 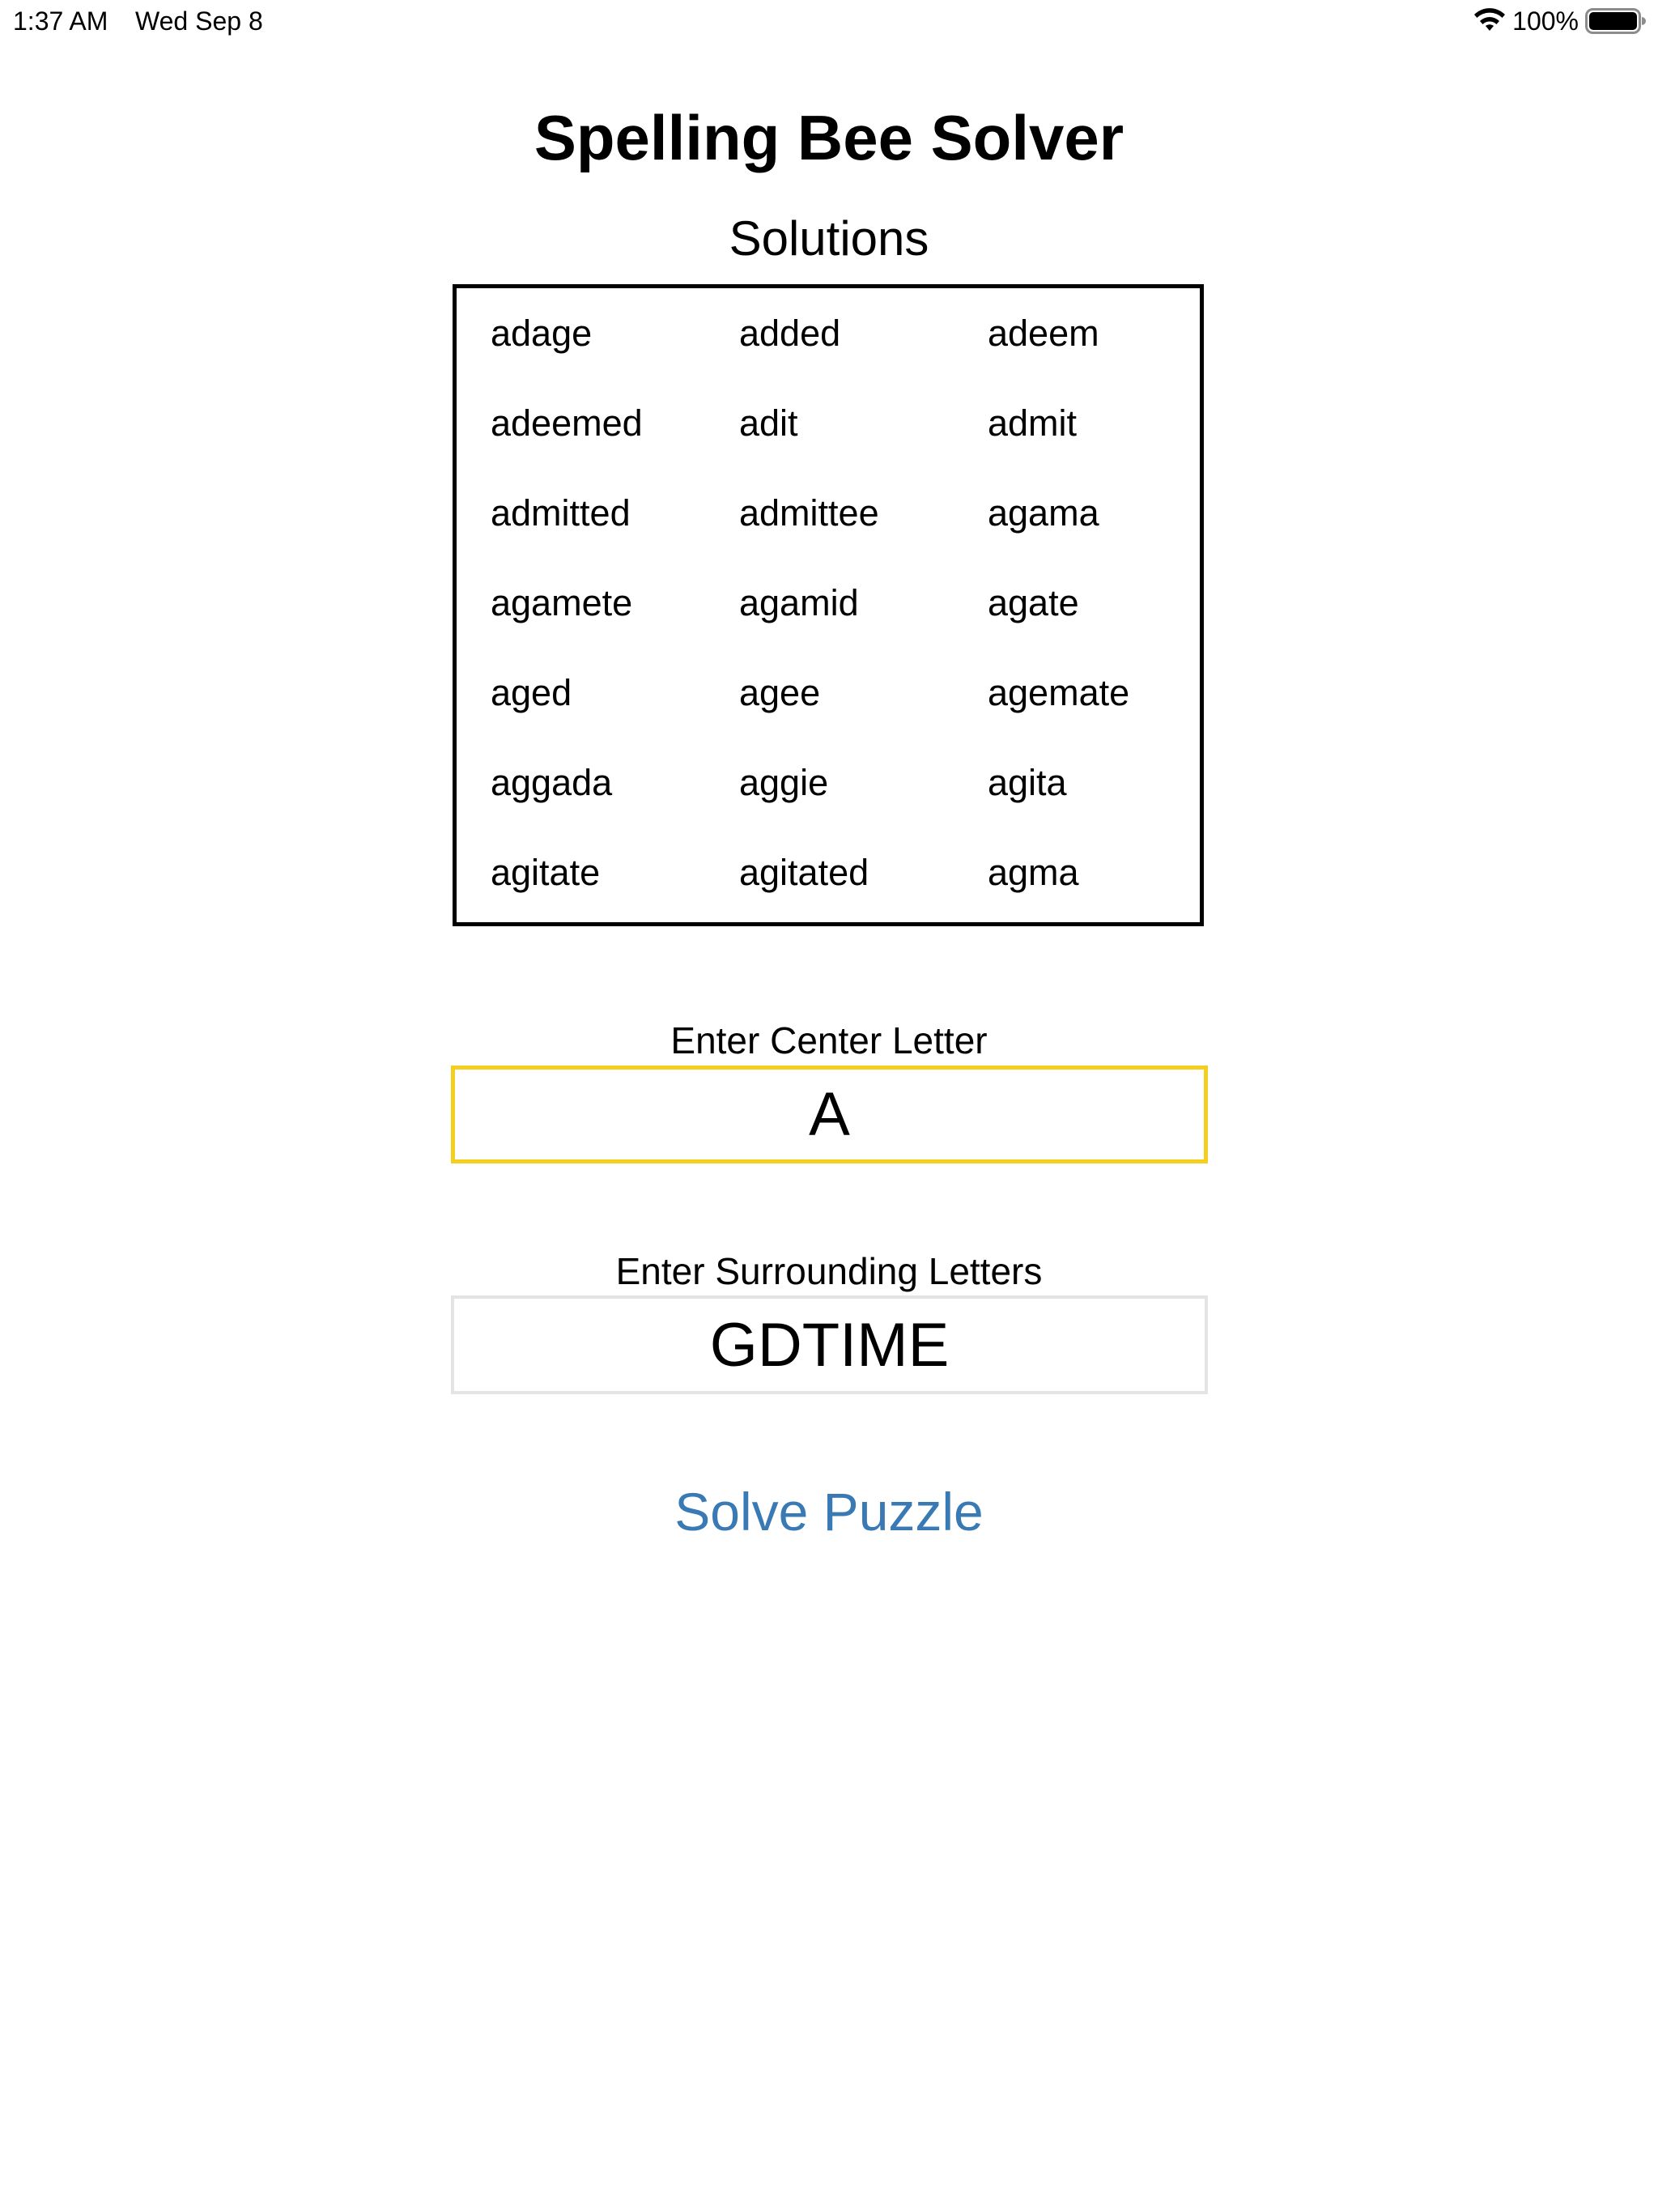 What do you see at coordinates (829, 1345) in the screenshot?
I see `surrounding-letters-field: GDTIME` at bounding box center [829, 1345].